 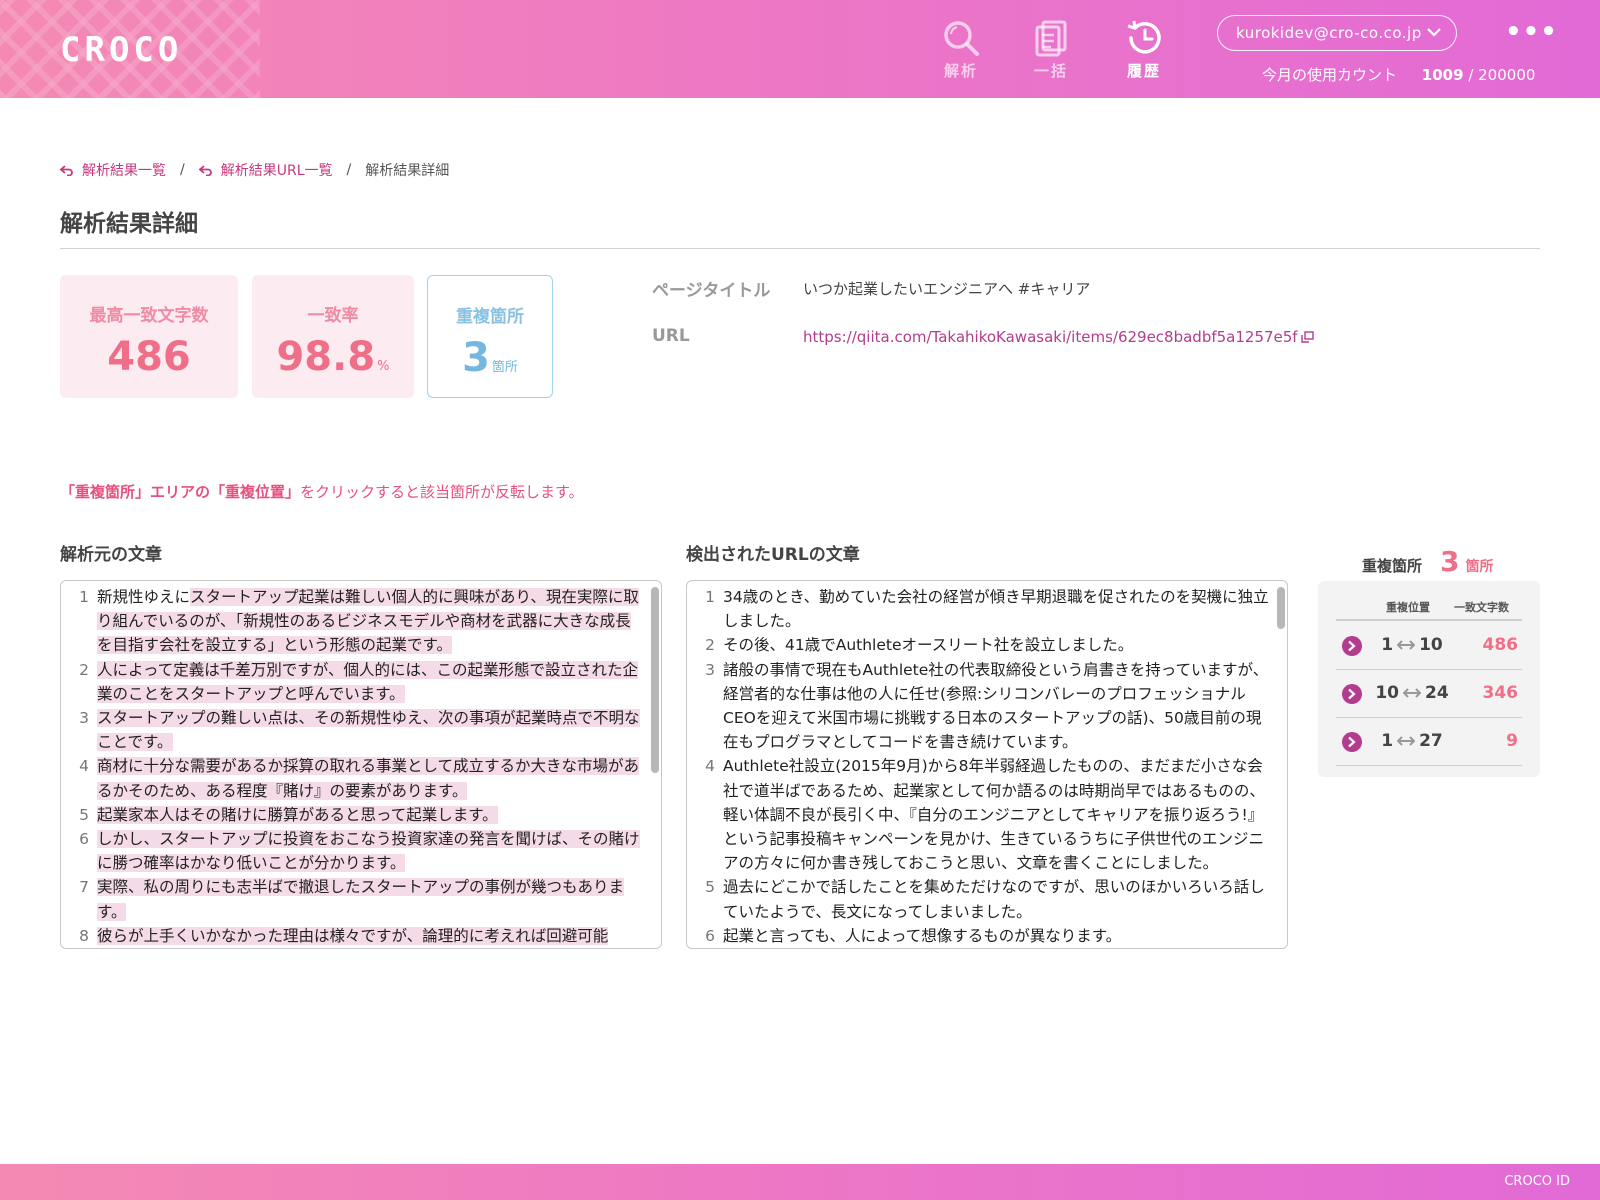 What do you see at coordinates (407, 171) in the screenshot?
I see `breadcrumb-current: 解析結果詳細` at bounding box center [407, 171].